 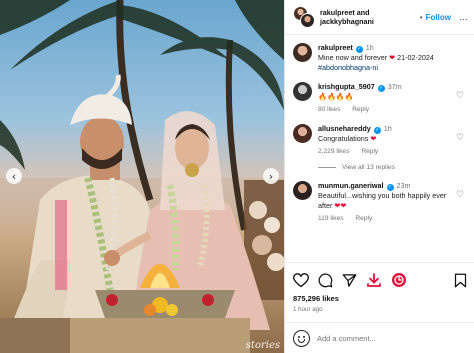 What do you see at coordinates (334, 151) in the screenshot?
I see `comment-likes: 2,229 likes` at bounding box center [334, 151].